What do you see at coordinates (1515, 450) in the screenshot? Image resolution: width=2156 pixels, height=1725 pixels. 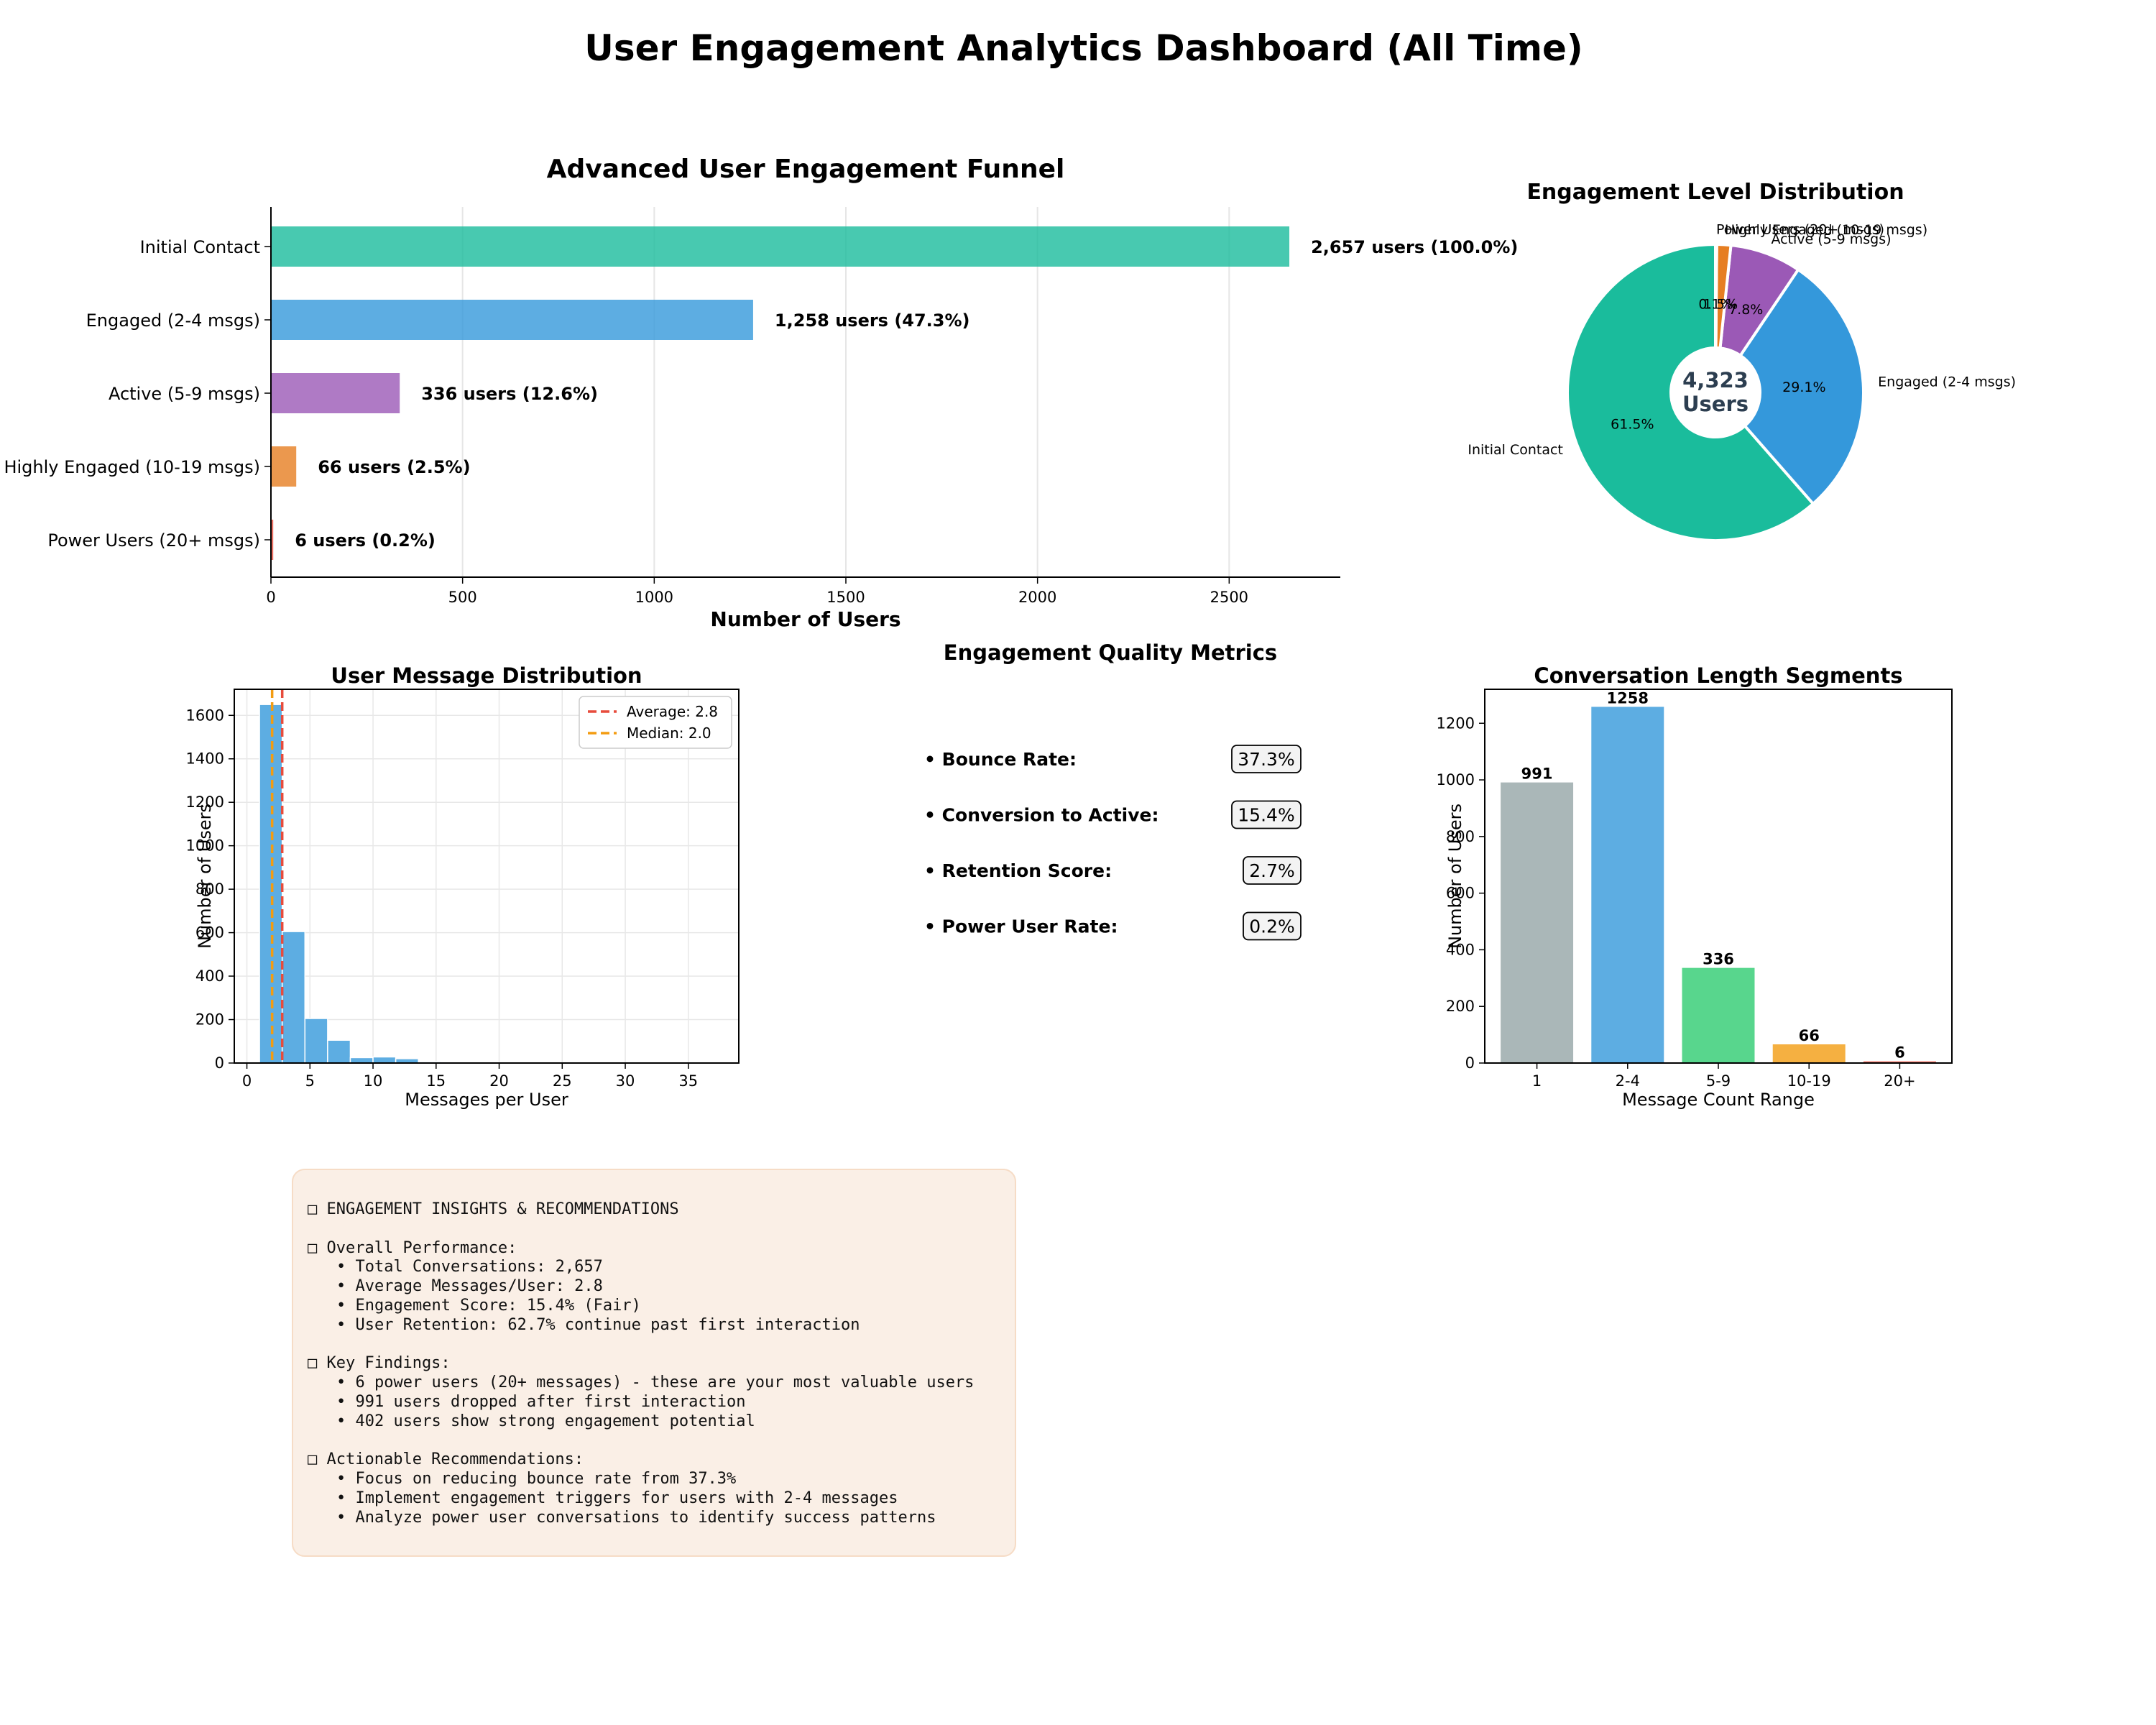 I see `pie-slice-label: Initial Contact` at bounding box center [1515, 450].